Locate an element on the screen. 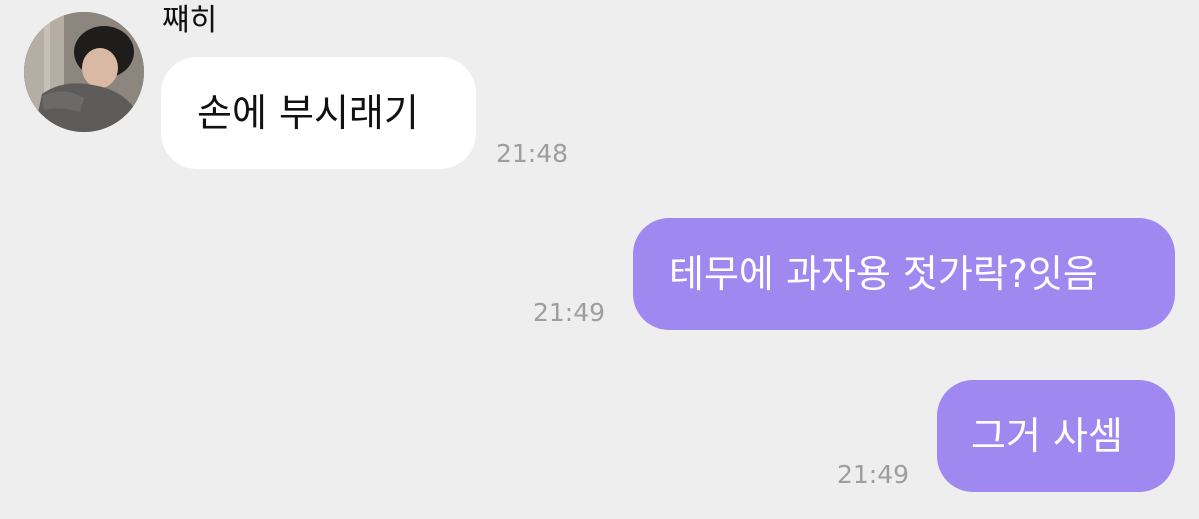 Image resolution: width=1199 pixels, height=519 pixels. outgoing-message-bubble: 테무에 과자용 젓가락?잇음 is located at coordinates (904, 274).